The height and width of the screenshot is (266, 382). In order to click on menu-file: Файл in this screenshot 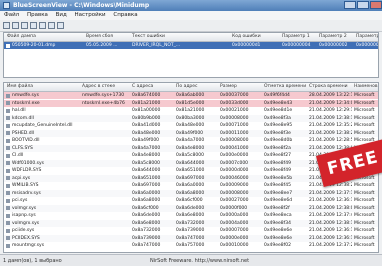, I will do `click(11, 15)`.